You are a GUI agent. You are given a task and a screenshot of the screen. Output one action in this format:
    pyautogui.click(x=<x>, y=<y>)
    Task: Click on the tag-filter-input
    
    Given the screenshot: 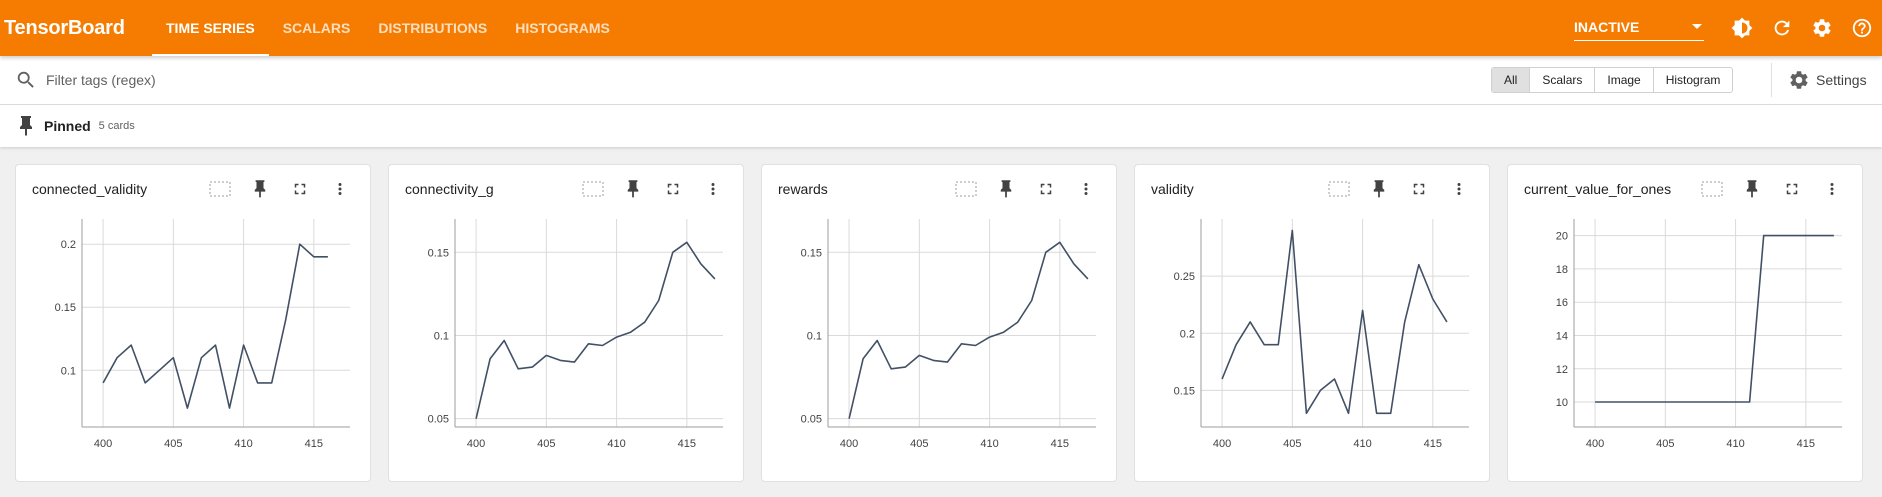 What is the action you would take?
    pyautogui.click(x=246, y=80)
    